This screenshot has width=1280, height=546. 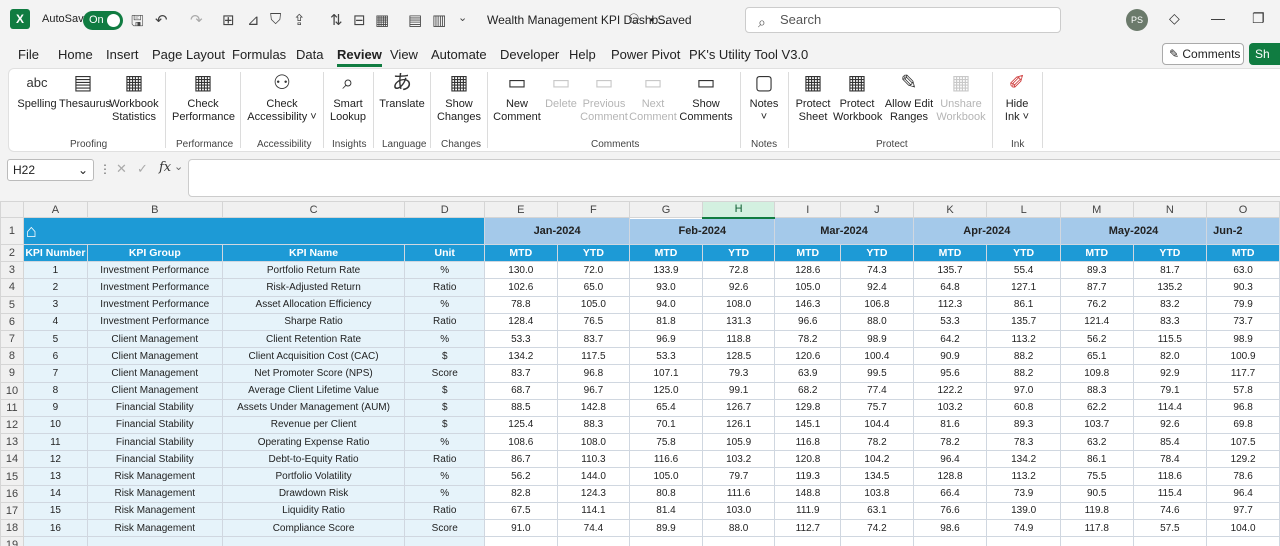 I want to click on row-header: 1, so click(x=12, y=231).